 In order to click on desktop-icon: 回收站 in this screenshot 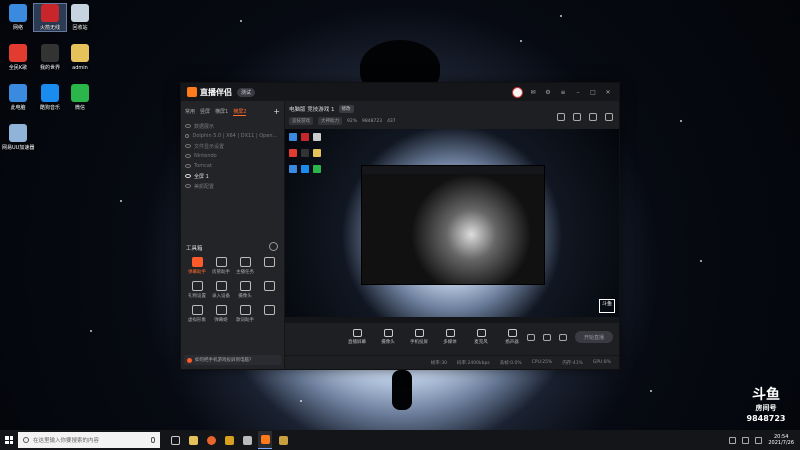, I will do `click(80, 17)`.